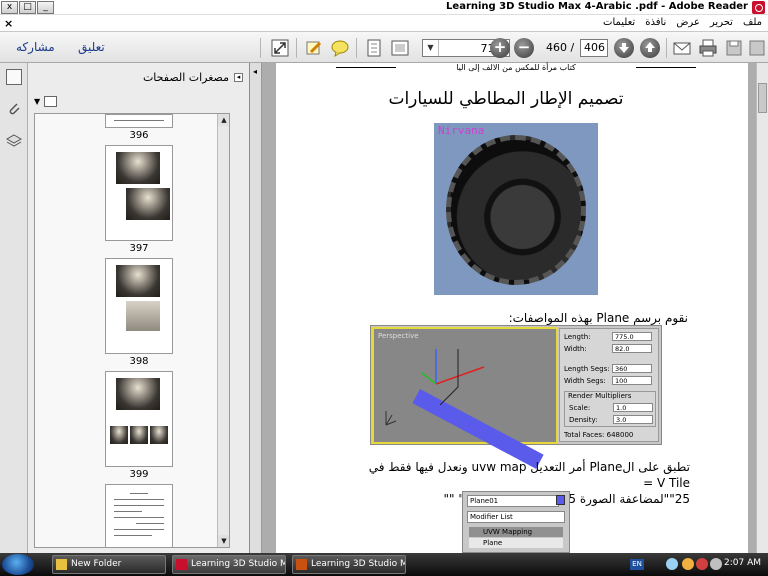 Image resolution: width=768 pixels, height=576 pixels. I want to click on modifier-uvw-mapping: UVW Mapping, so click(516, 532).